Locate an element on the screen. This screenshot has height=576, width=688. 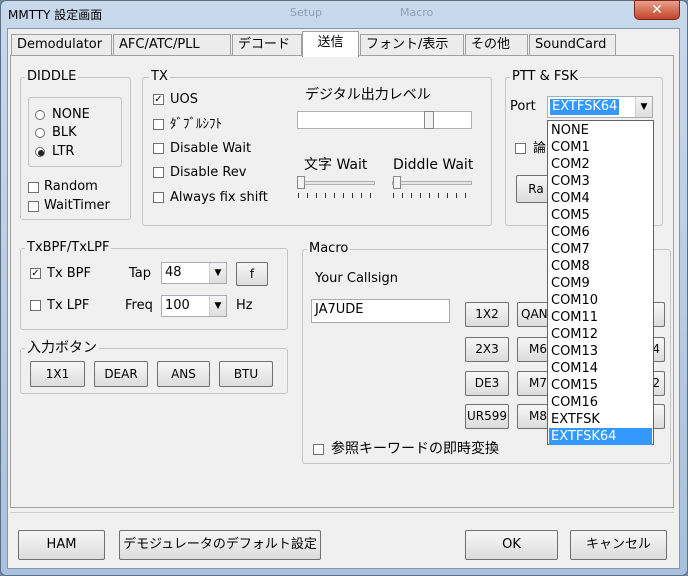
macro-button-de3: DE3 is located at coordinates (487, 383).